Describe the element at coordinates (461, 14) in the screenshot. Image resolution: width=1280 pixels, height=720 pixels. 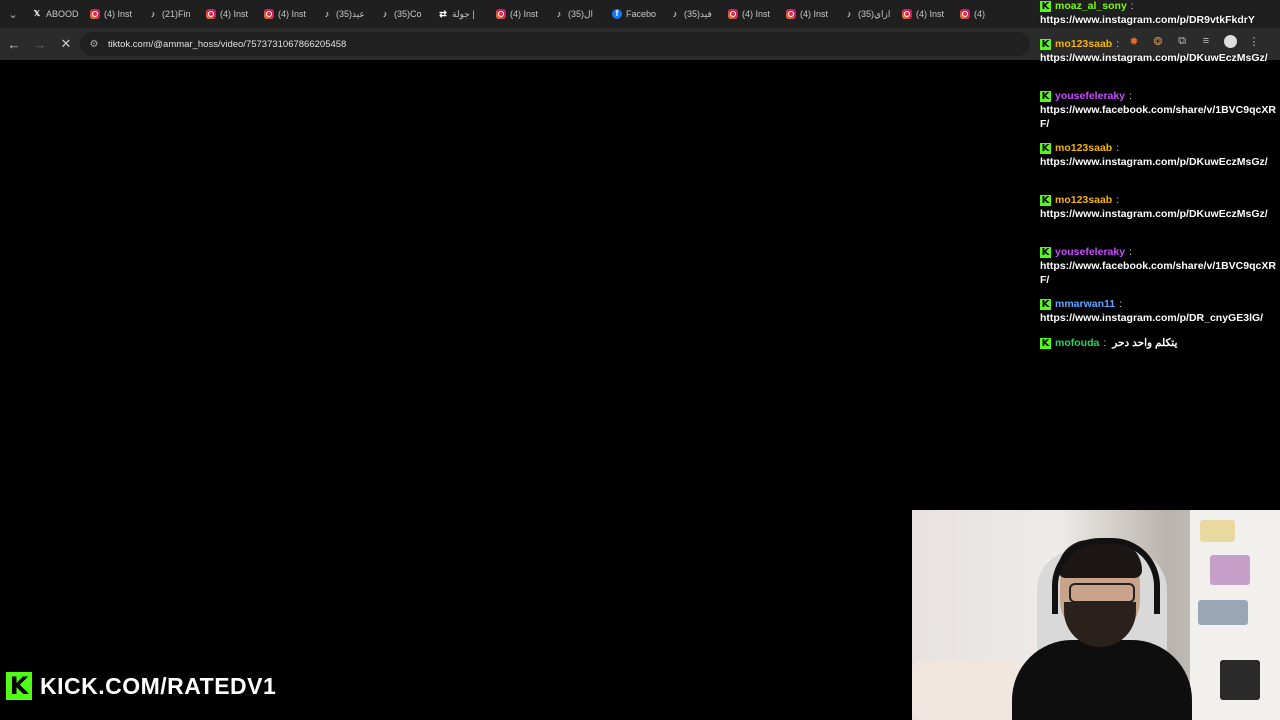
I see `browser-tab: ⇄ جولة |` at that location.